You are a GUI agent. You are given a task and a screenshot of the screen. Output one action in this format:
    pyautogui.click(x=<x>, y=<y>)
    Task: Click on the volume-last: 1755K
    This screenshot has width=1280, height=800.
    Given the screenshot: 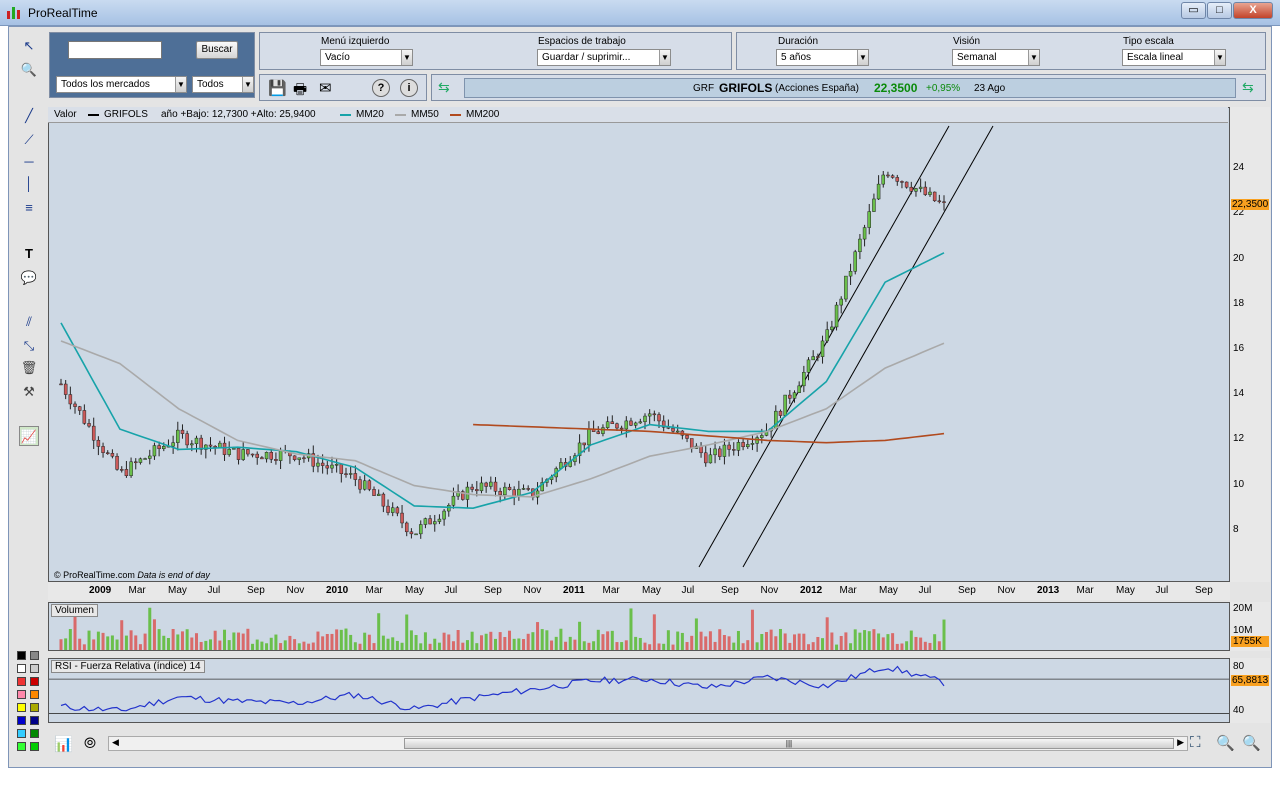 What is the action you would take?
    pyautogui.click(x=1250, y=641)
    